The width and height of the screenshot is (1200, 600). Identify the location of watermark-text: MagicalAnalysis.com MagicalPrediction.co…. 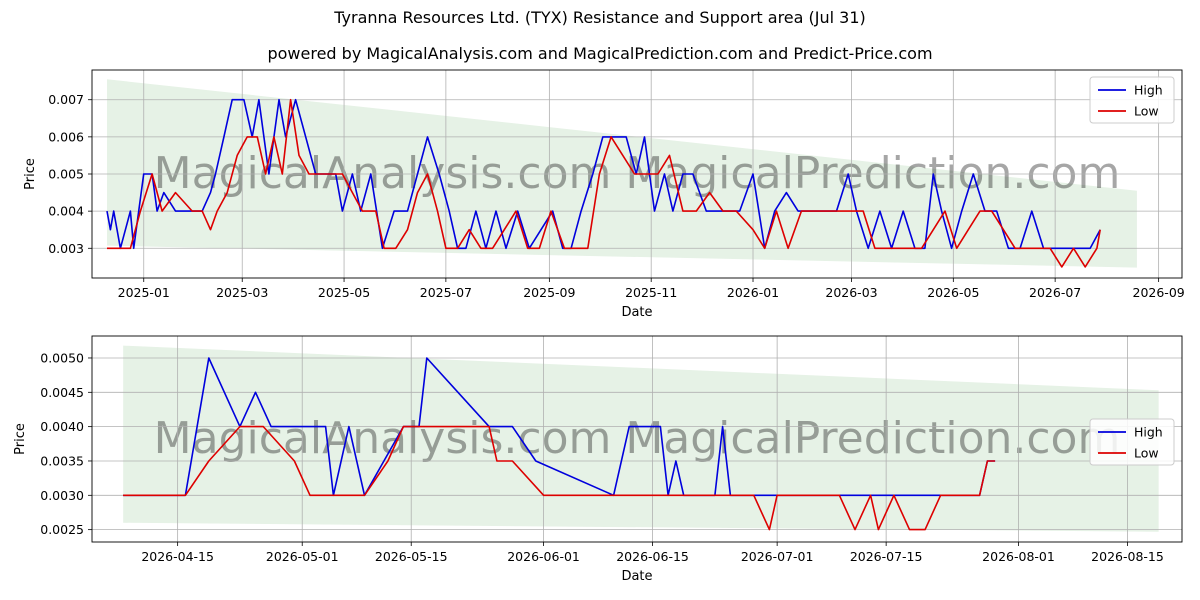
(637, 438).